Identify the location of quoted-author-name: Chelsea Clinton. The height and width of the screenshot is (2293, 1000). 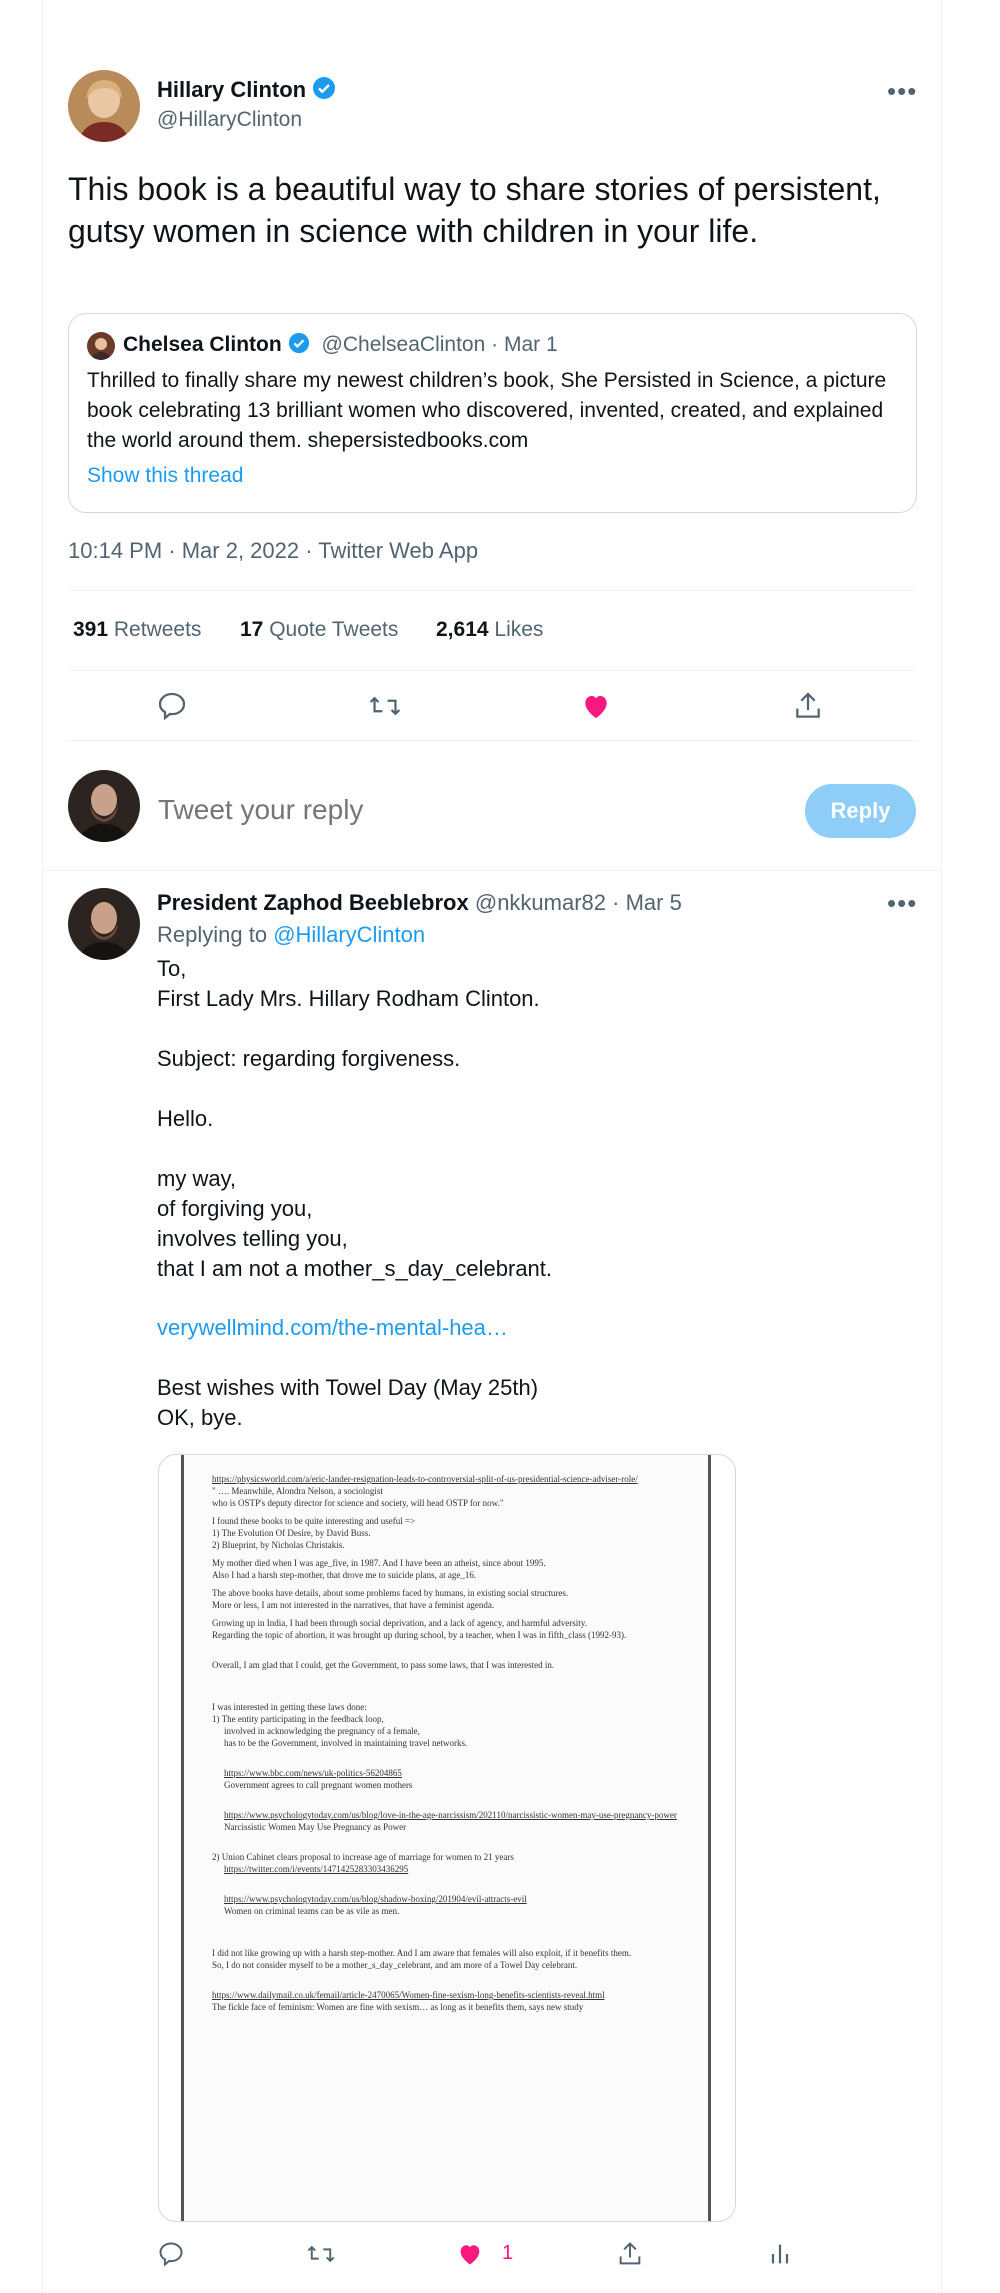
(202, 344).